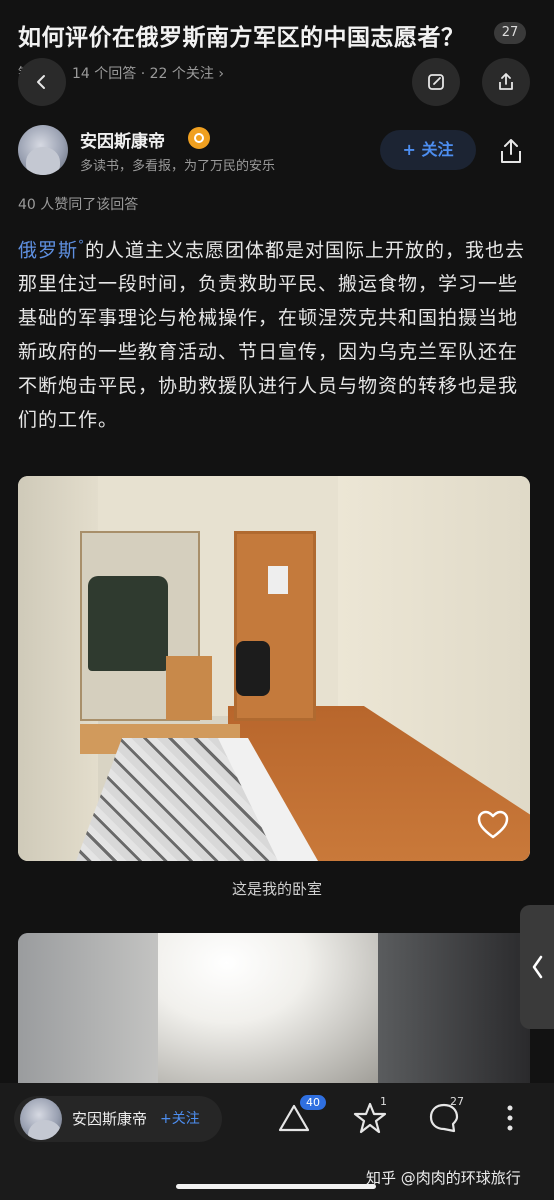 The width and height of the screenshot is (554, 1200). What do you see at coordinates (268, 35) in the screenshot?
I see `question-title: 如何评价在俄罗斯南方军区的中国志愿者？` at bounding box center [268, 35].